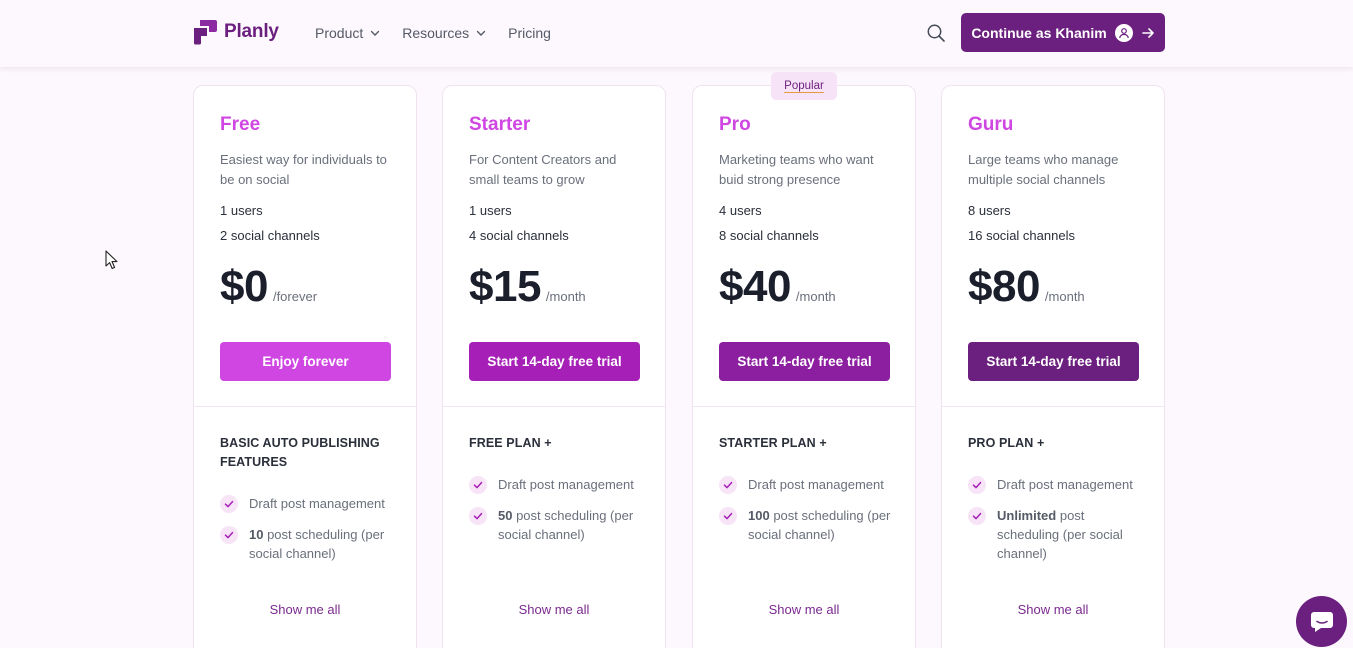 This screenshot has height=648, width=1353. What do you see at coordinates (270, 235) in the screenshot?
I see `plan-channels: 2 social channels` at bounding box center [270, 235].